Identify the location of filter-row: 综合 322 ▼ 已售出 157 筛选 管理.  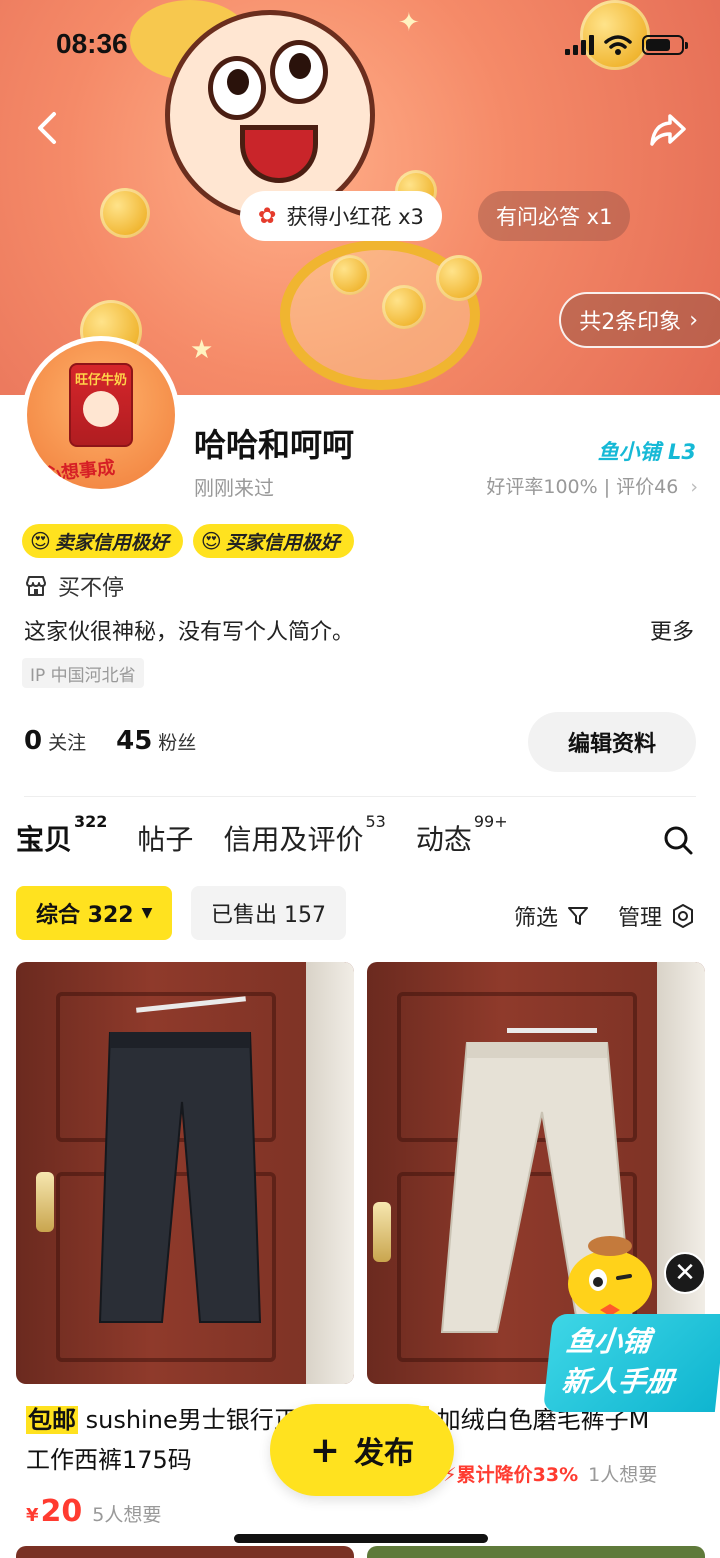
(360, 913).